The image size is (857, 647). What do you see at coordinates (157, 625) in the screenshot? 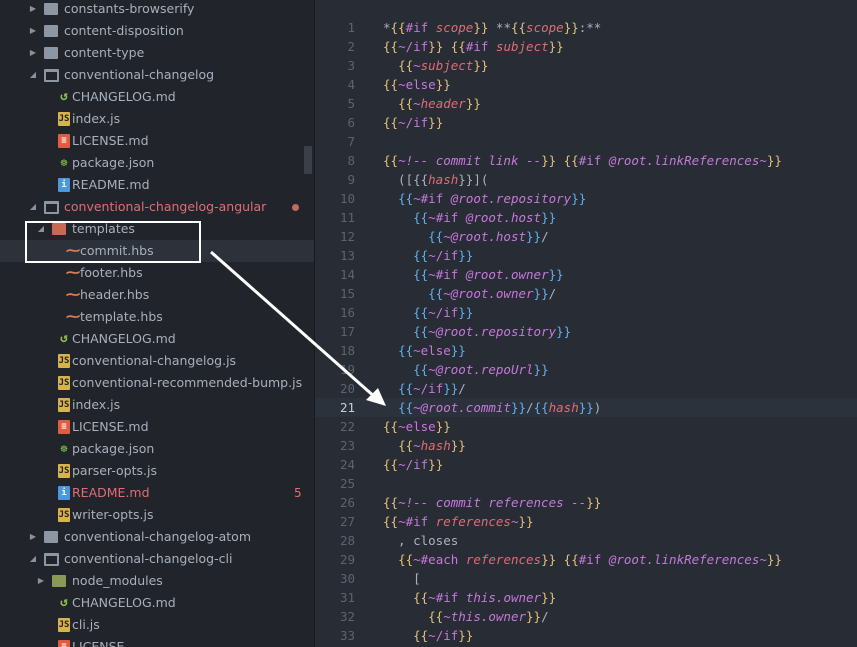
I see `tree-file: JS cli.js` at bounding box center [157, 625].